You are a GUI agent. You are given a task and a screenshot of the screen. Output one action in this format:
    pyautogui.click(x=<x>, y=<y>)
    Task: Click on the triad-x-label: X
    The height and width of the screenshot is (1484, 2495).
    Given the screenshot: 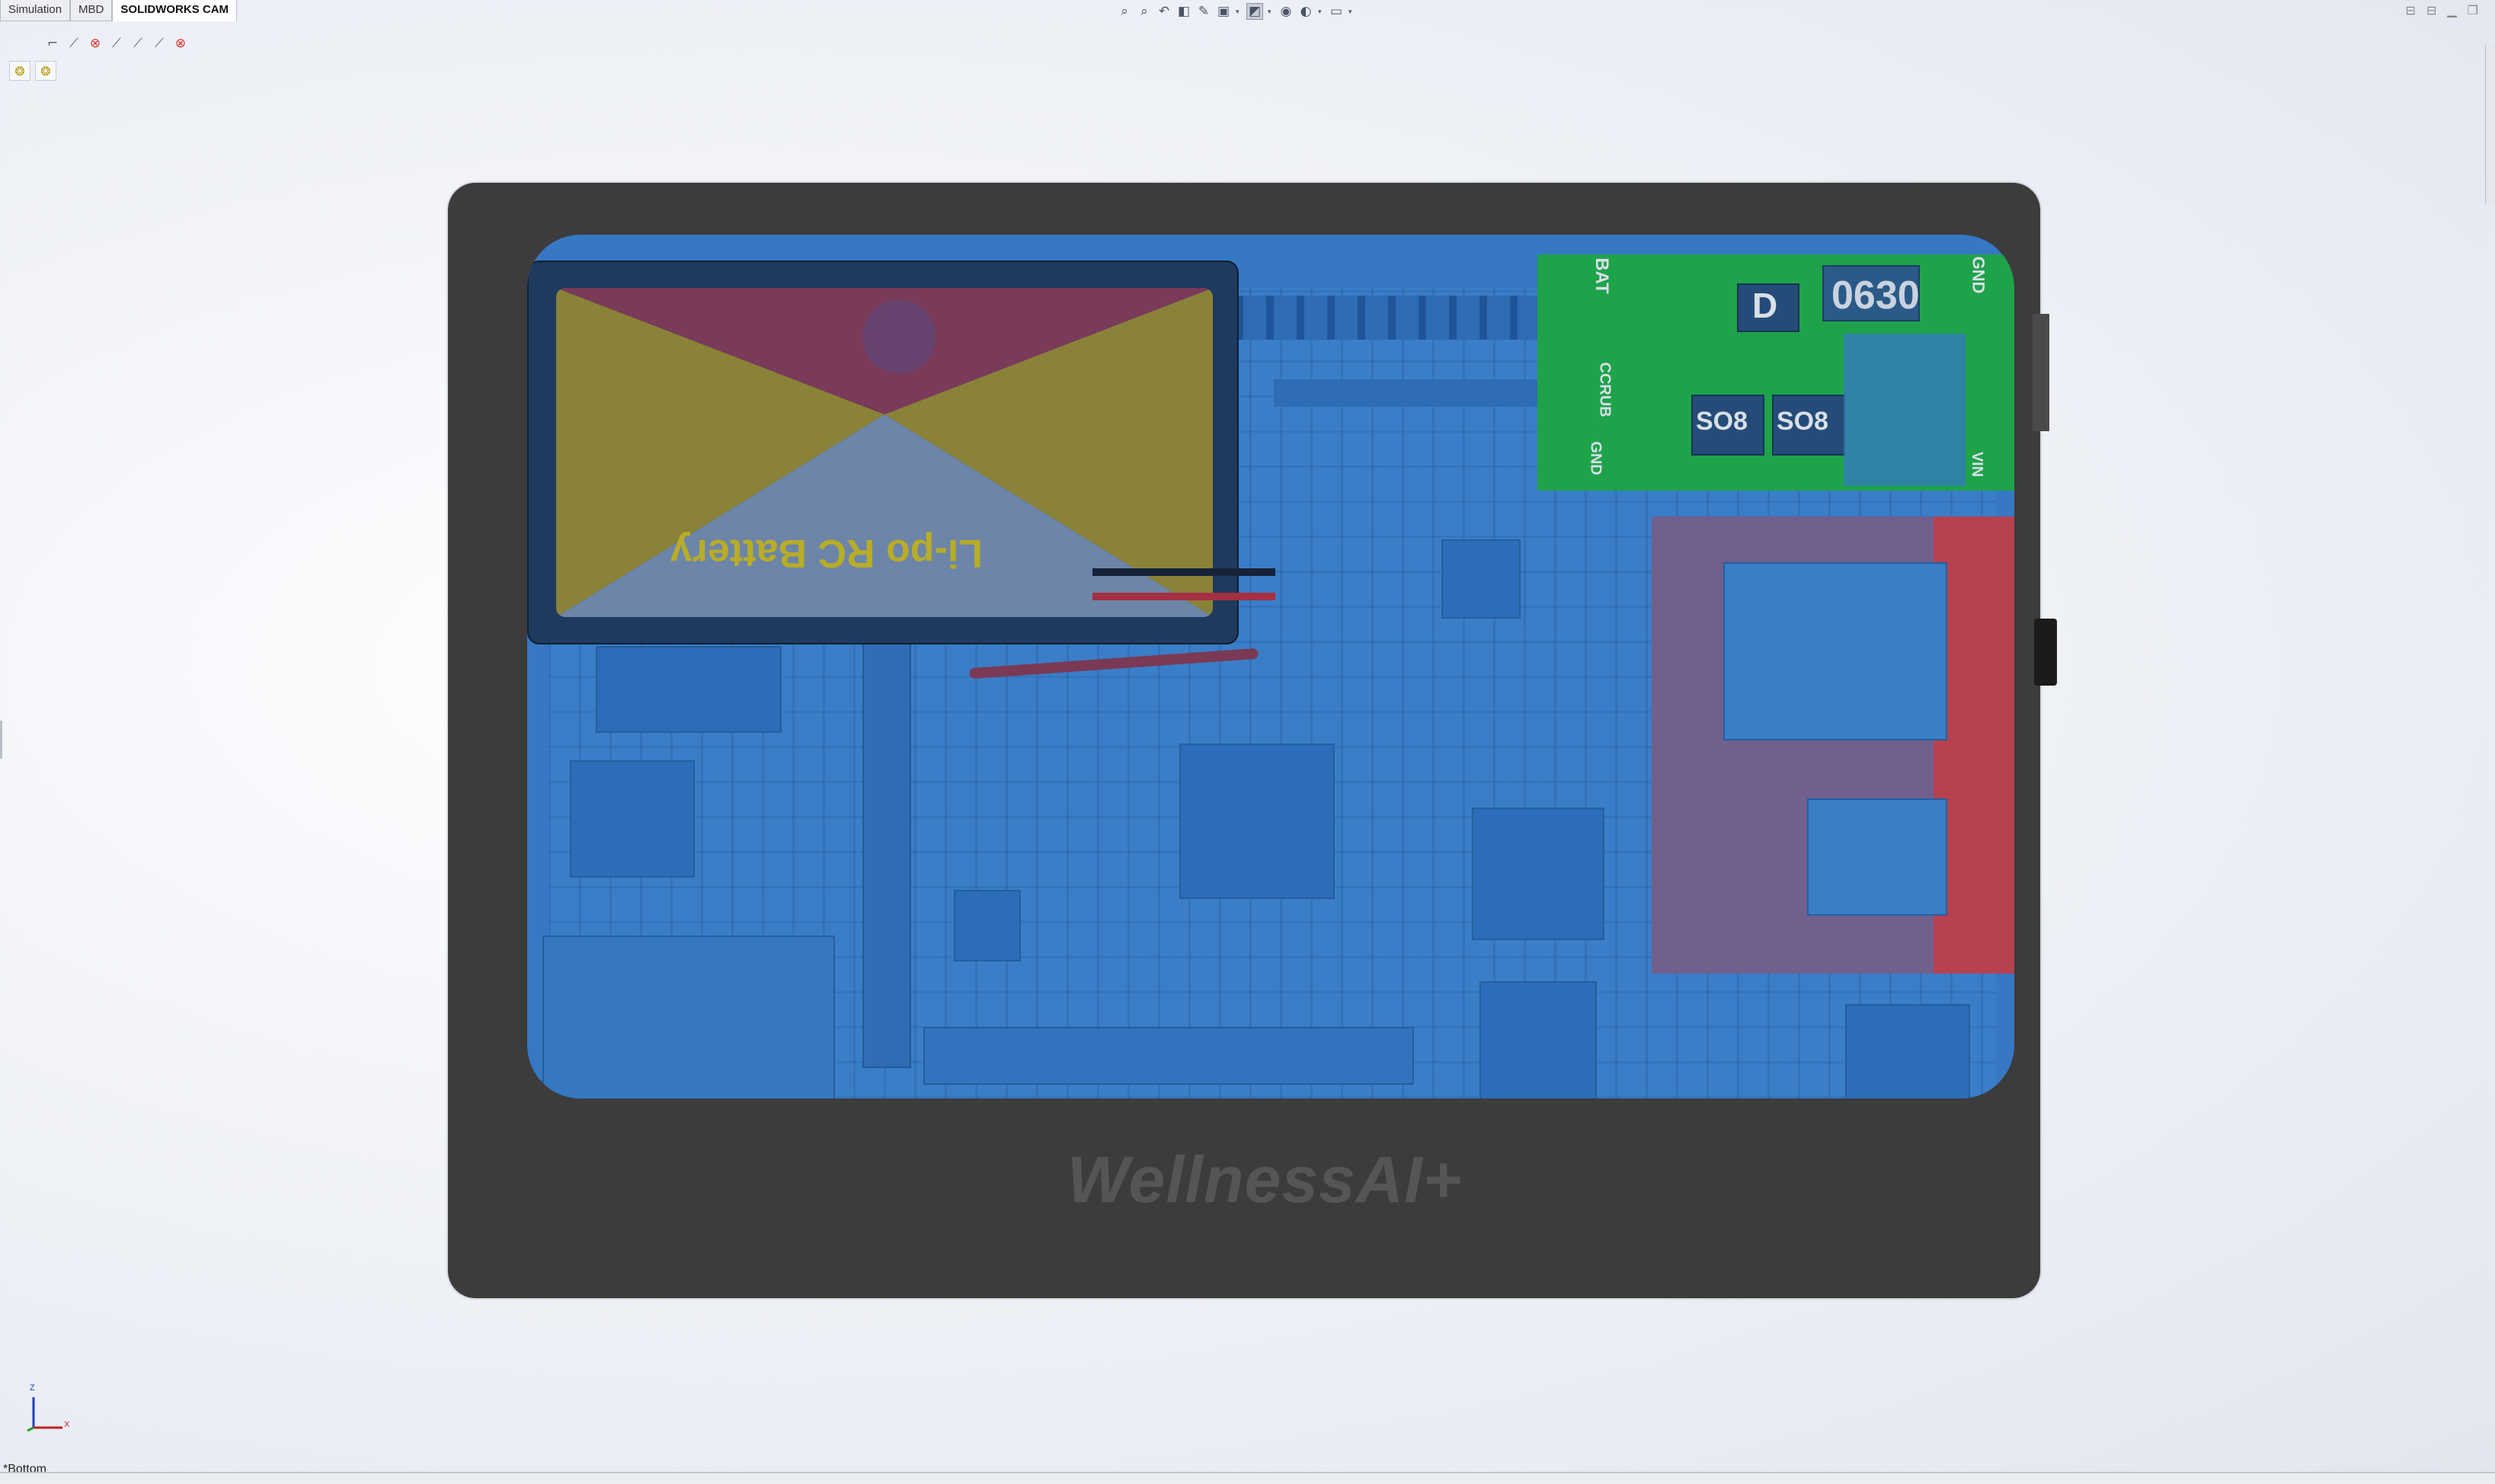 What is the action you would take?
    pyautogui.click(x=67, y=1424)
    